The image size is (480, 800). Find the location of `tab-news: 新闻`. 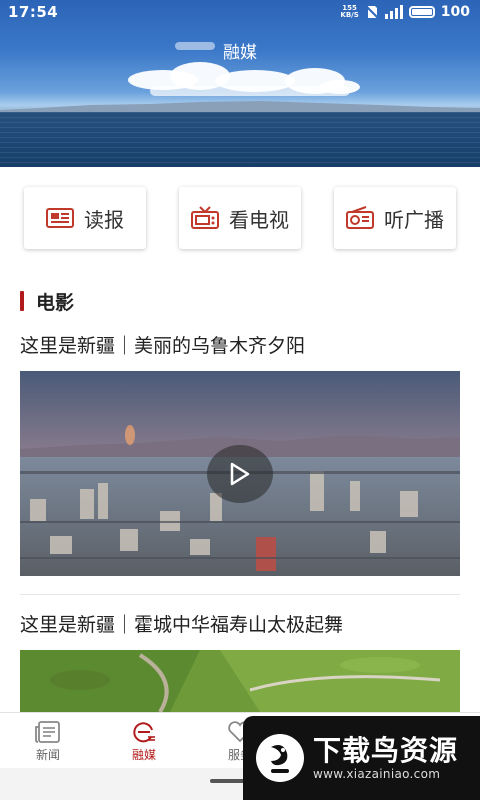

tab-news: 新闻 is located at coordinates (48, 741).